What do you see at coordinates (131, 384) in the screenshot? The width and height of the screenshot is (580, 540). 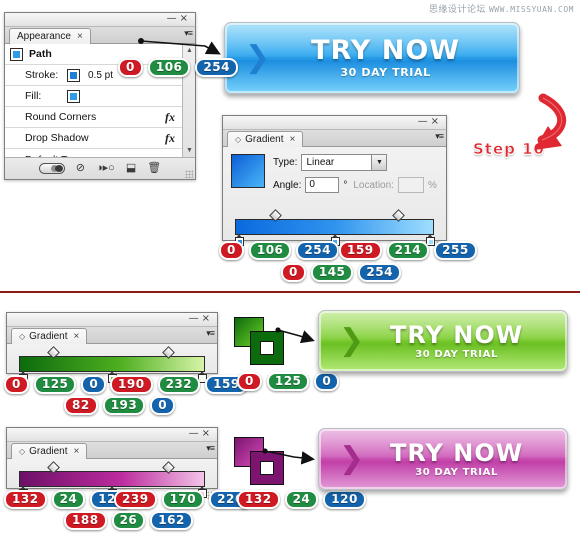 I see `badge-r: 190` at bounding box center [131, 384].